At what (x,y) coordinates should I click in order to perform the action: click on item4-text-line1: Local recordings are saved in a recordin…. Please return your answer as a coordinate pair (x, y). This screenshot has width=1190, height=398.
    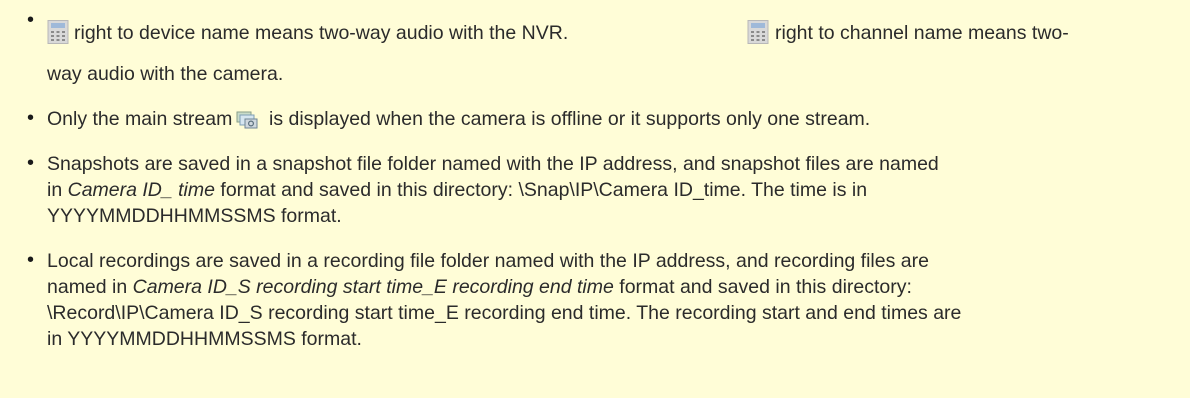
    Looking at the image, I should click on (488, 261).